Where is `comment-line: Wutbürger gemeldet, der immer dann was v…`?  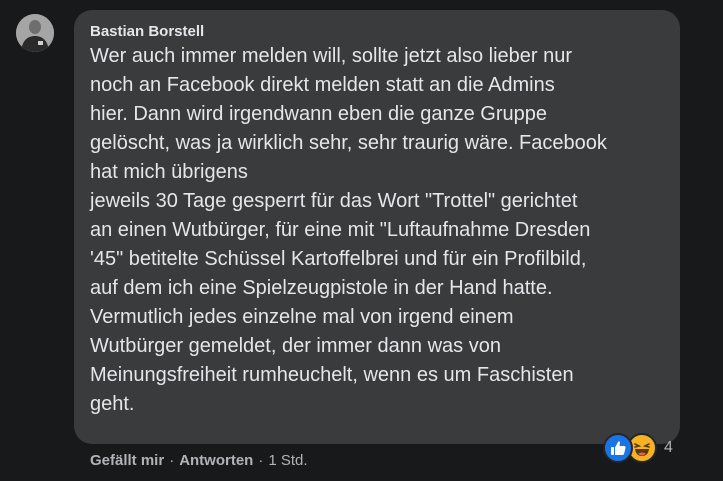 comment-line: Wutbürger gemeldet, der immer dann was v… is located at coordinates (295, 346).